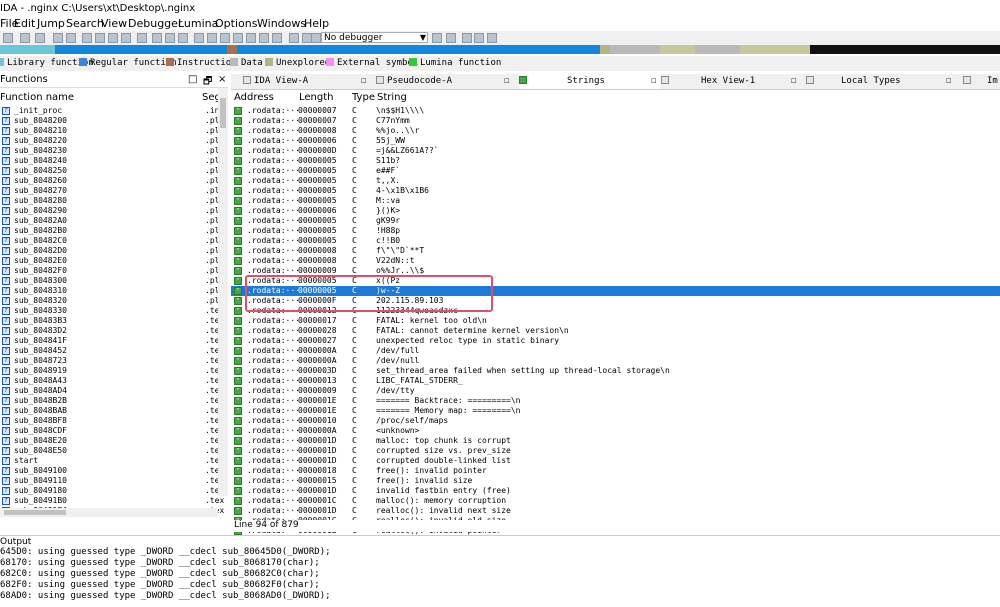 The height and width of the screenshot is (607, 1000). I want to click on function-row: f sub_8048260 .plt, so click(112, 181).